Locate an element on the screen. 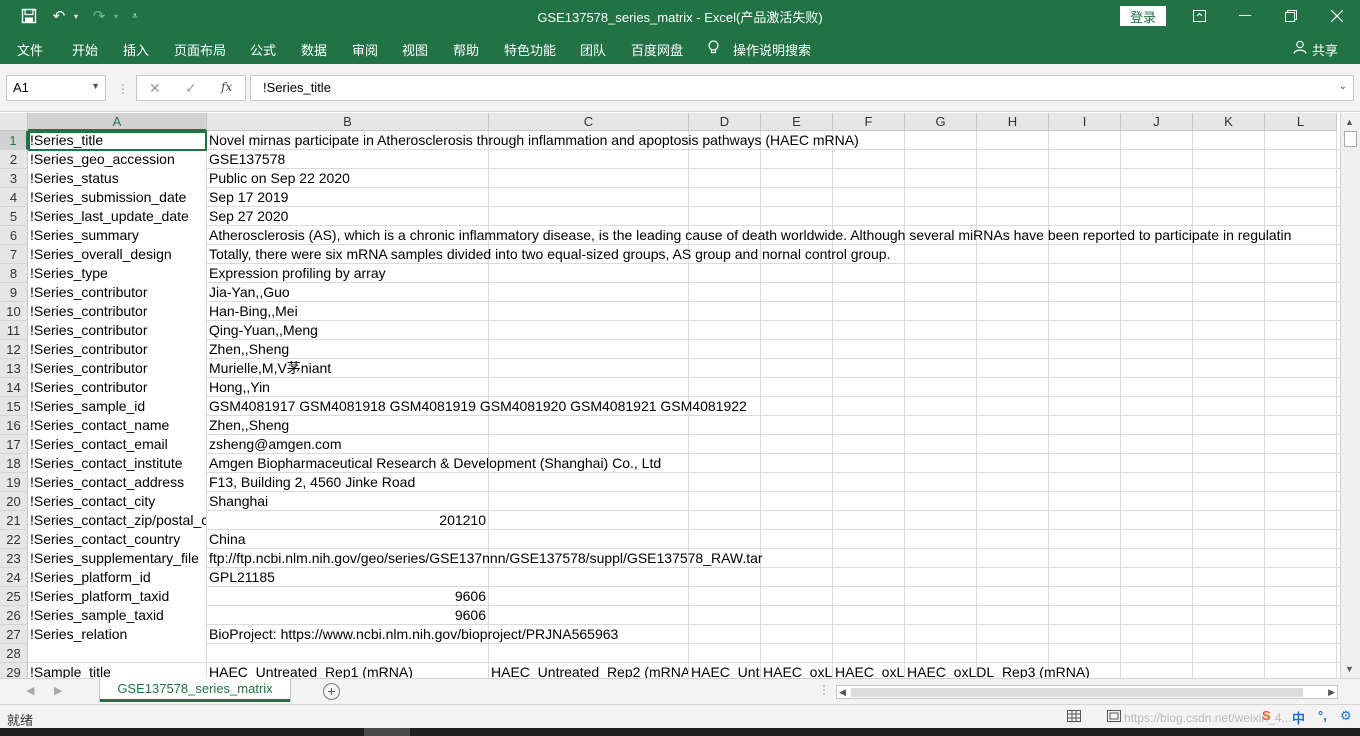 The height and width of the screenshot is (736, 1360). cell-g29: HAEC_oxLDL_Rep3 (mRNA) is located at coordinates (1121, 670).